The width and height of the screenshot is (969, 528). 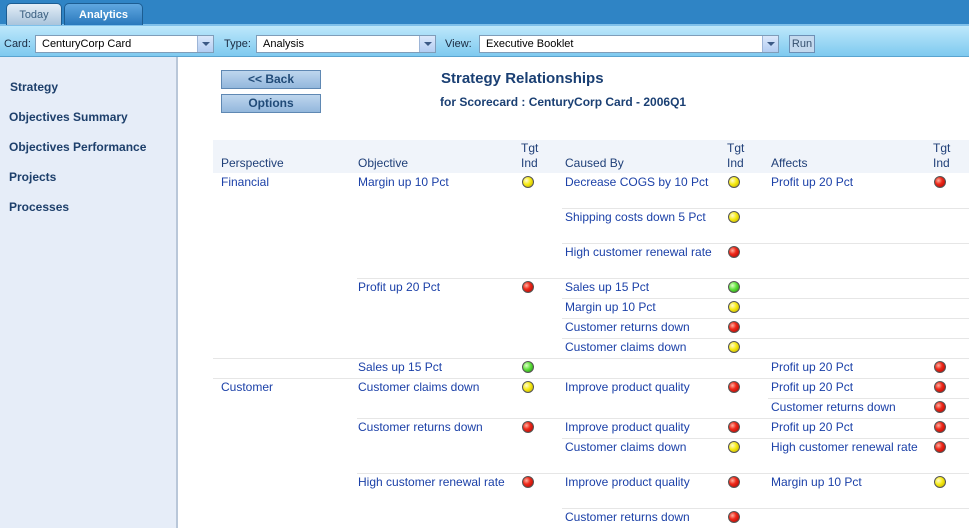 I want to click on objective-cell: Customer returns down, so click(x=432, y=427).